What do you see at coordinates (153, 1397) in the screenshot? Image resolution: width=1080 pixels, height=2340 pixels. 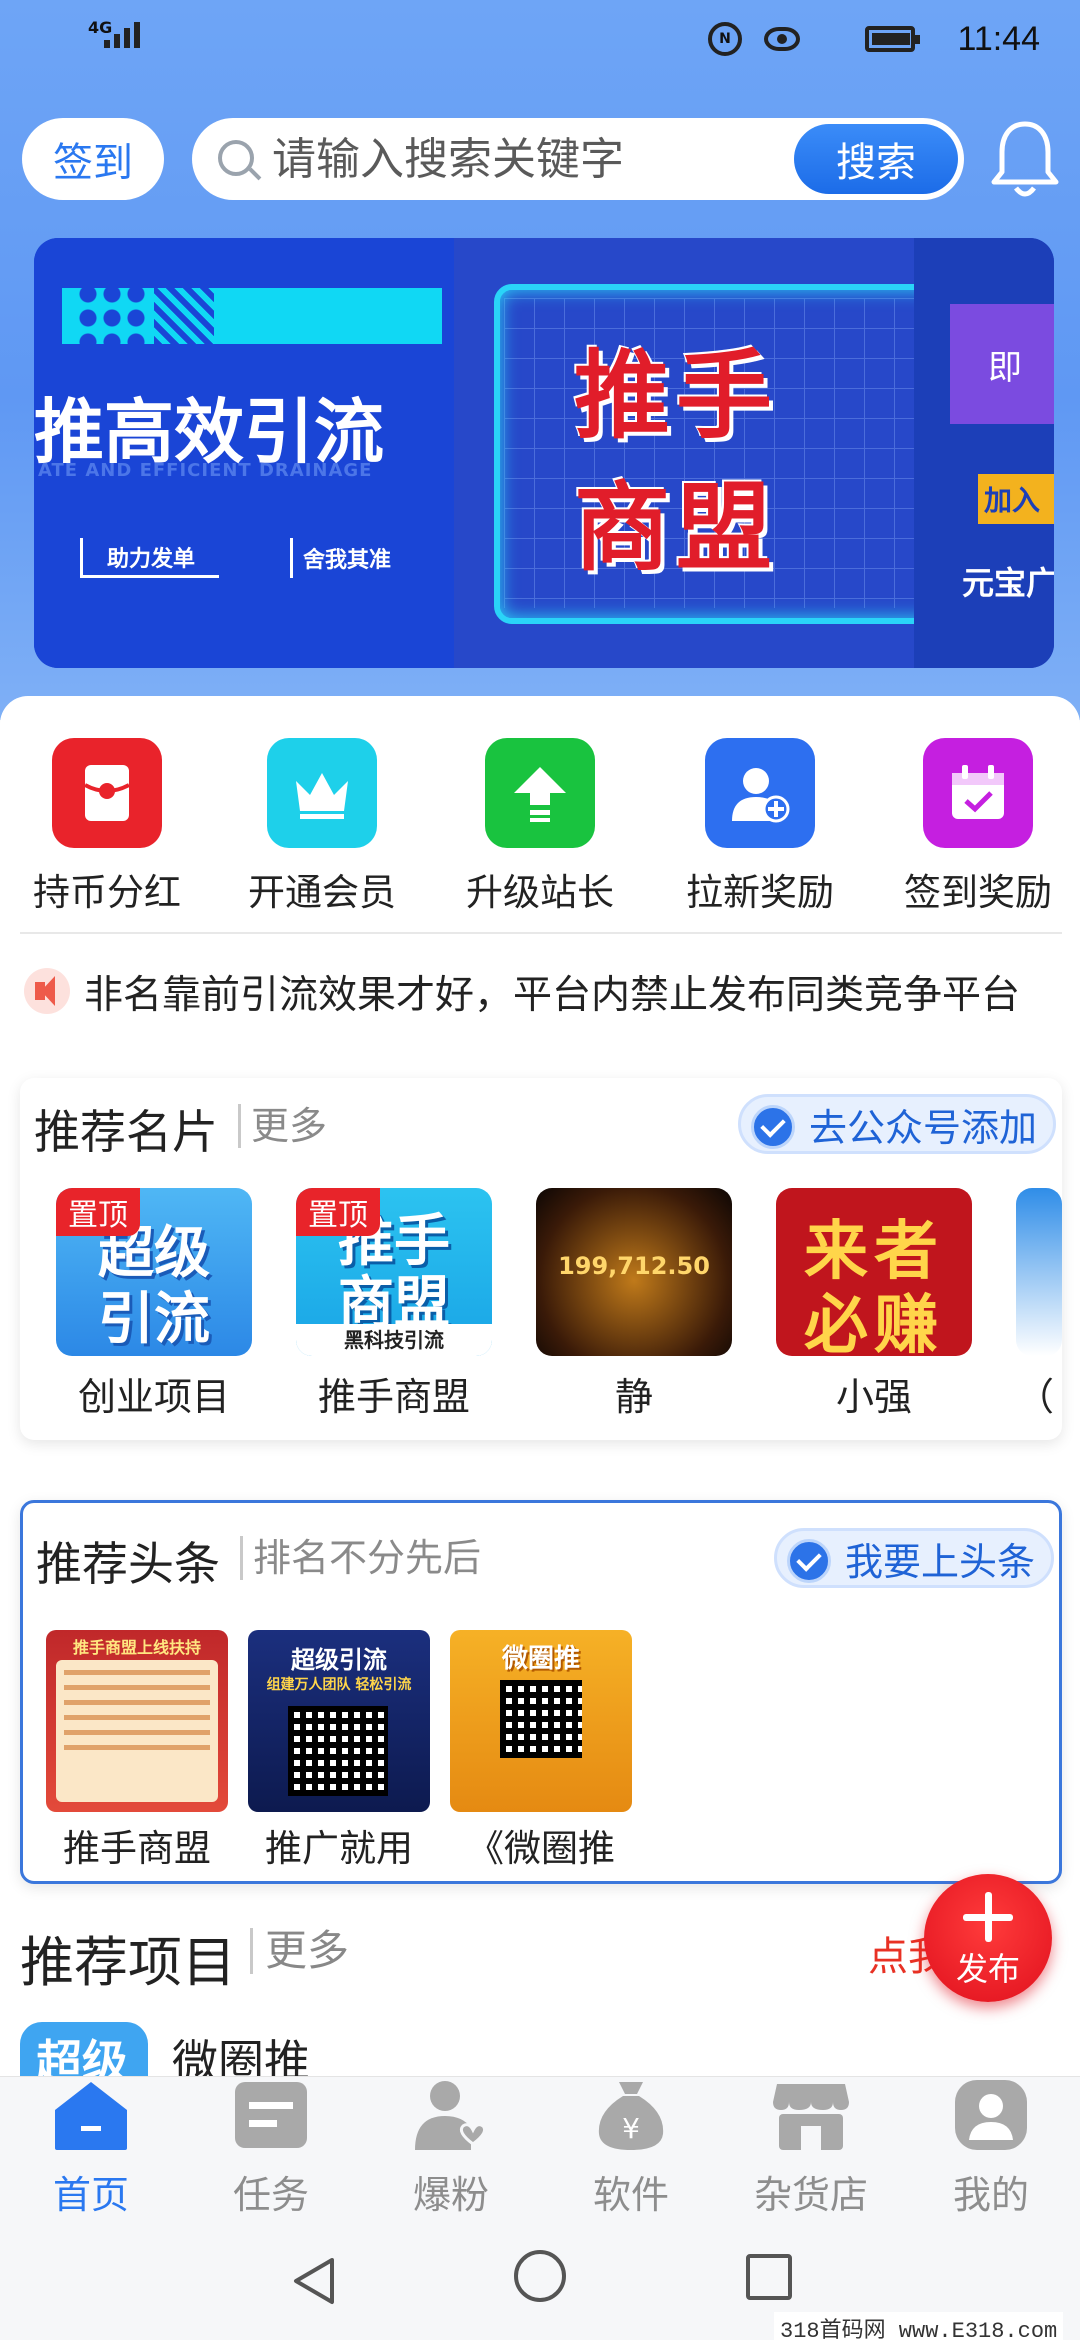 I see `card-name: 创业项目` at bounding box center [153, 1397].